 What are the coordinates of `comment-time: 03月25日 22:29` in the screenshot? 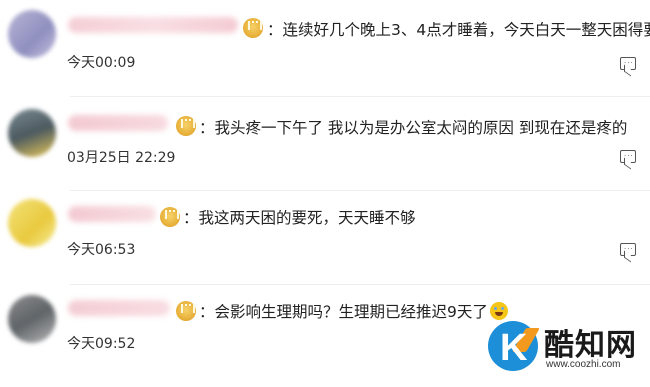 It's located at (121, 158).